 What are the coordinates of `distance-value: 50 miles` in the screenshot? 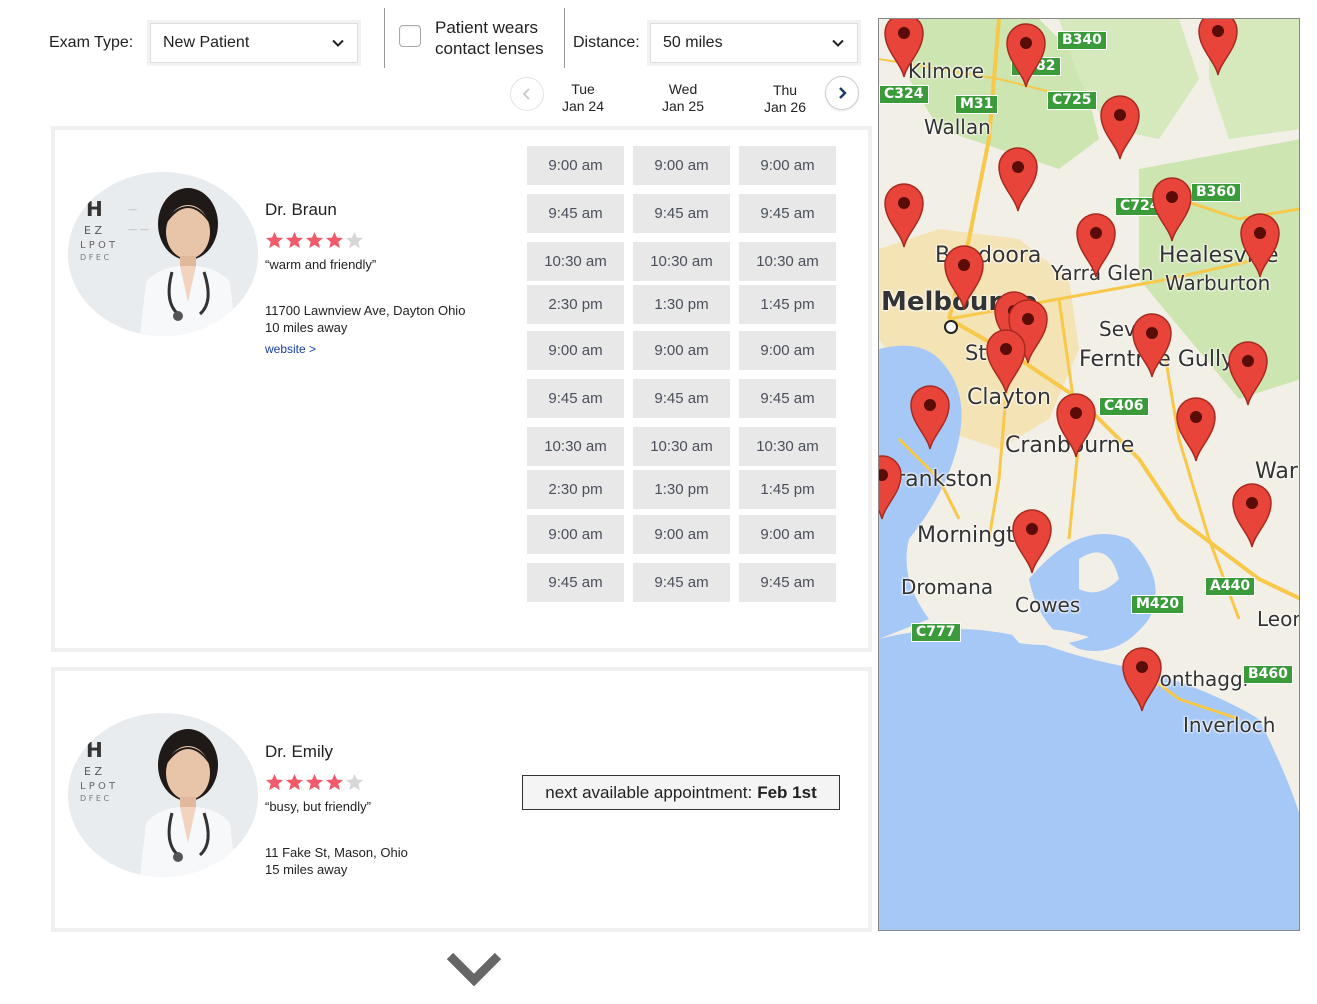 It's located at (693, 42).